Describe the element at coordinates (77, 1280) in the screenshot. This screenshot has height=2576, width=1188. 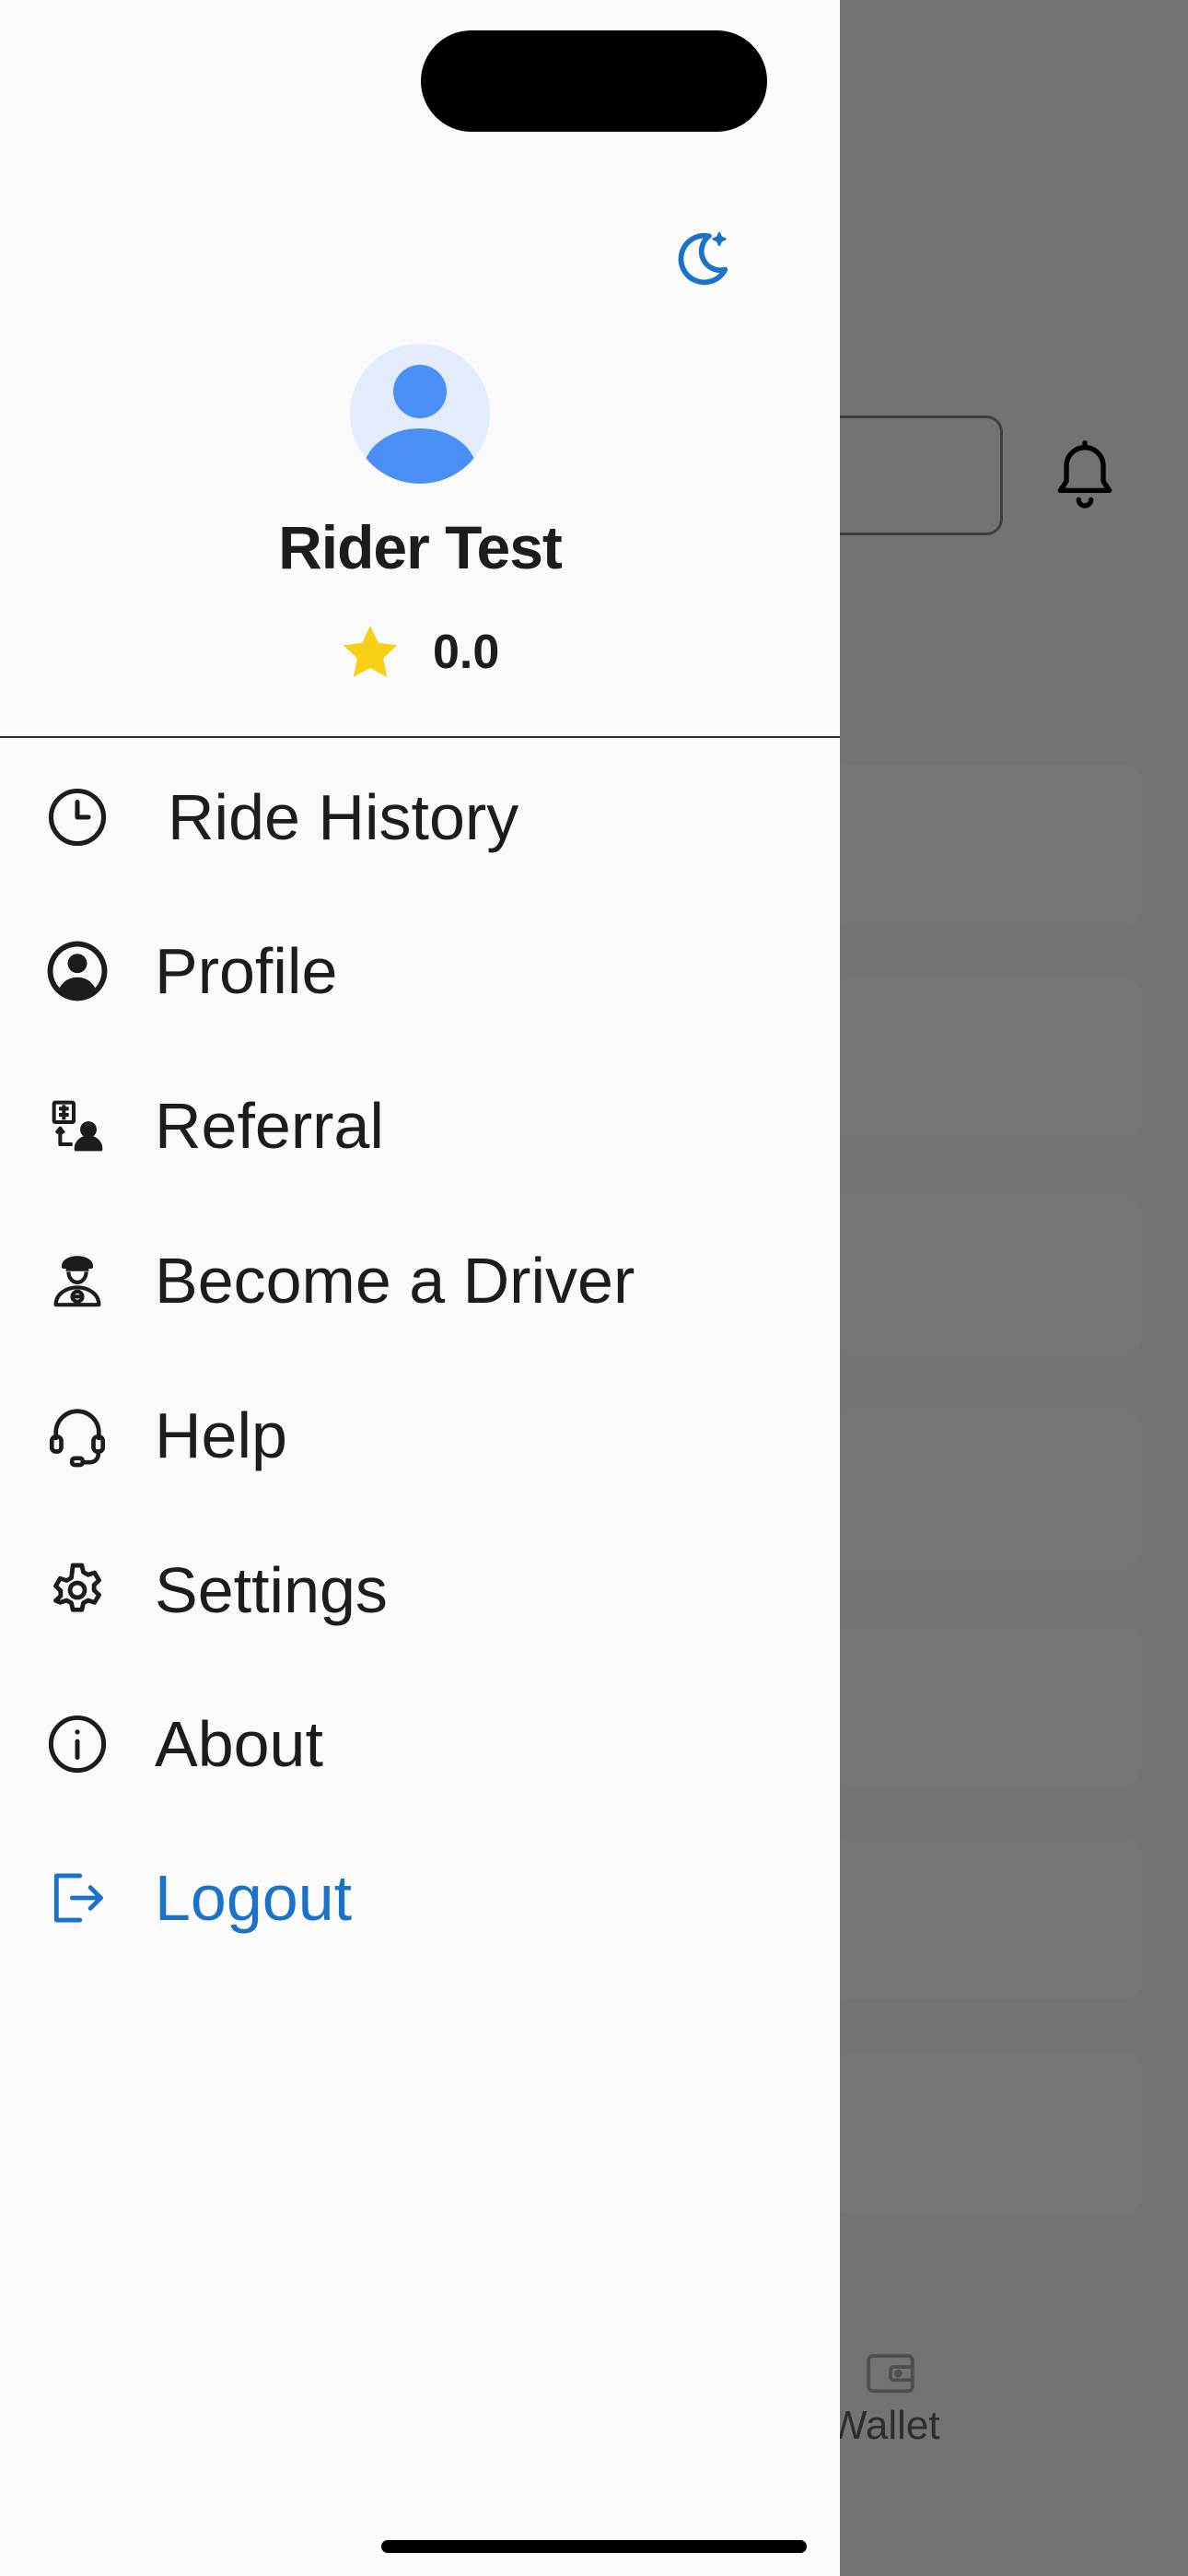
I see `driver-icon` at that location.